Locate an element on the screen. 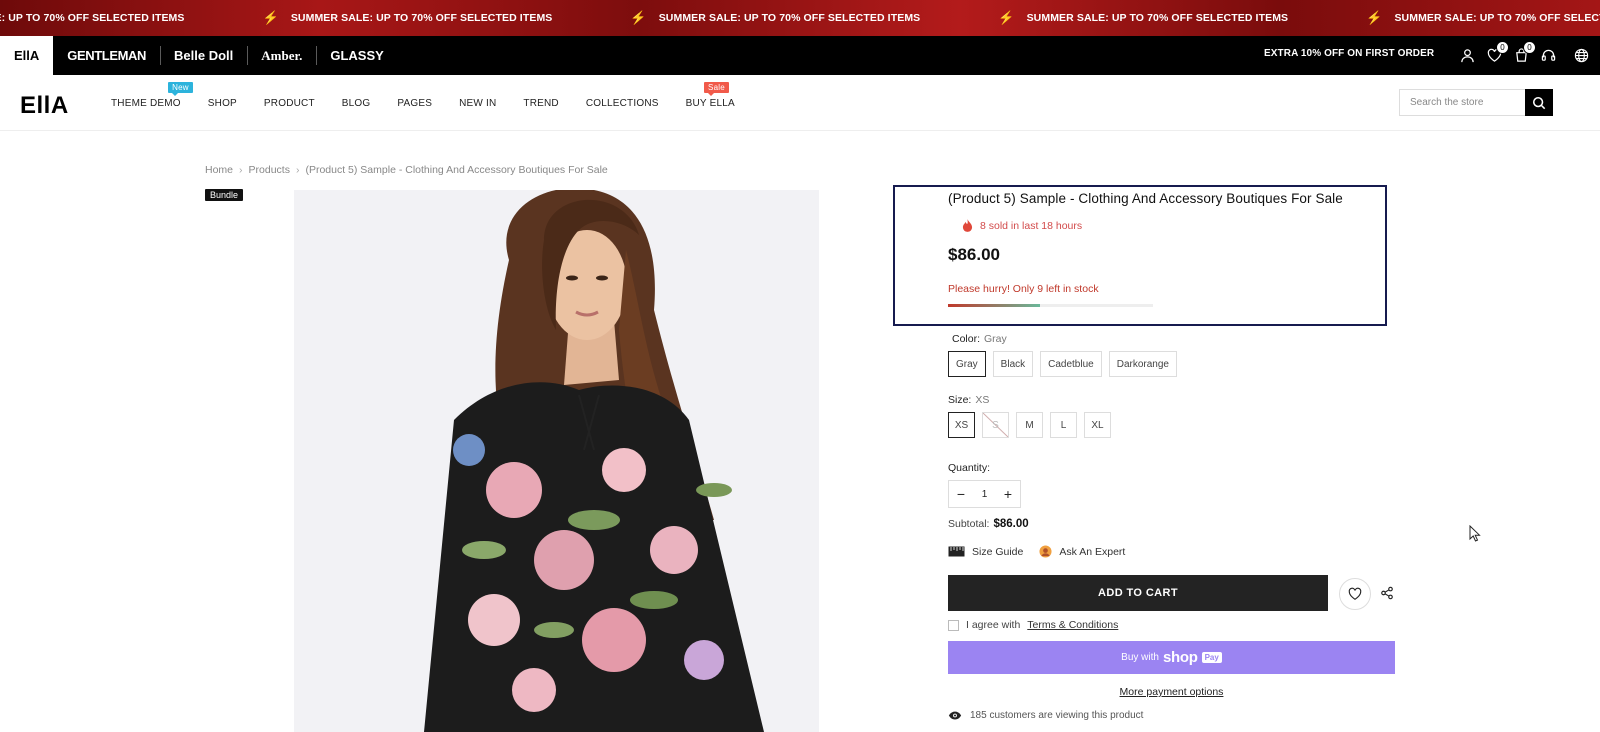 This screenshot has width=1600, height=732. size-label: Size: is located at coordinates (960, 400).